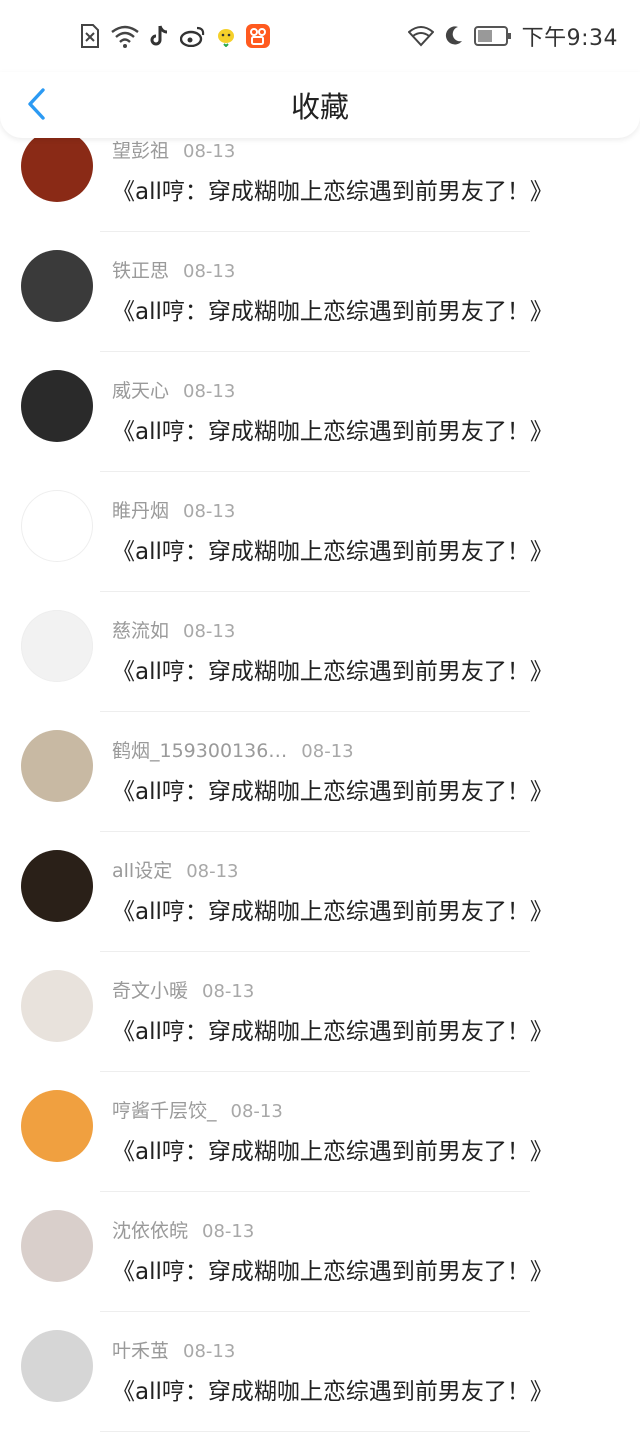 Image resolution: width=640 pixels, height=1432 pixels. I want to click on moon-icon, so click(454, 36).